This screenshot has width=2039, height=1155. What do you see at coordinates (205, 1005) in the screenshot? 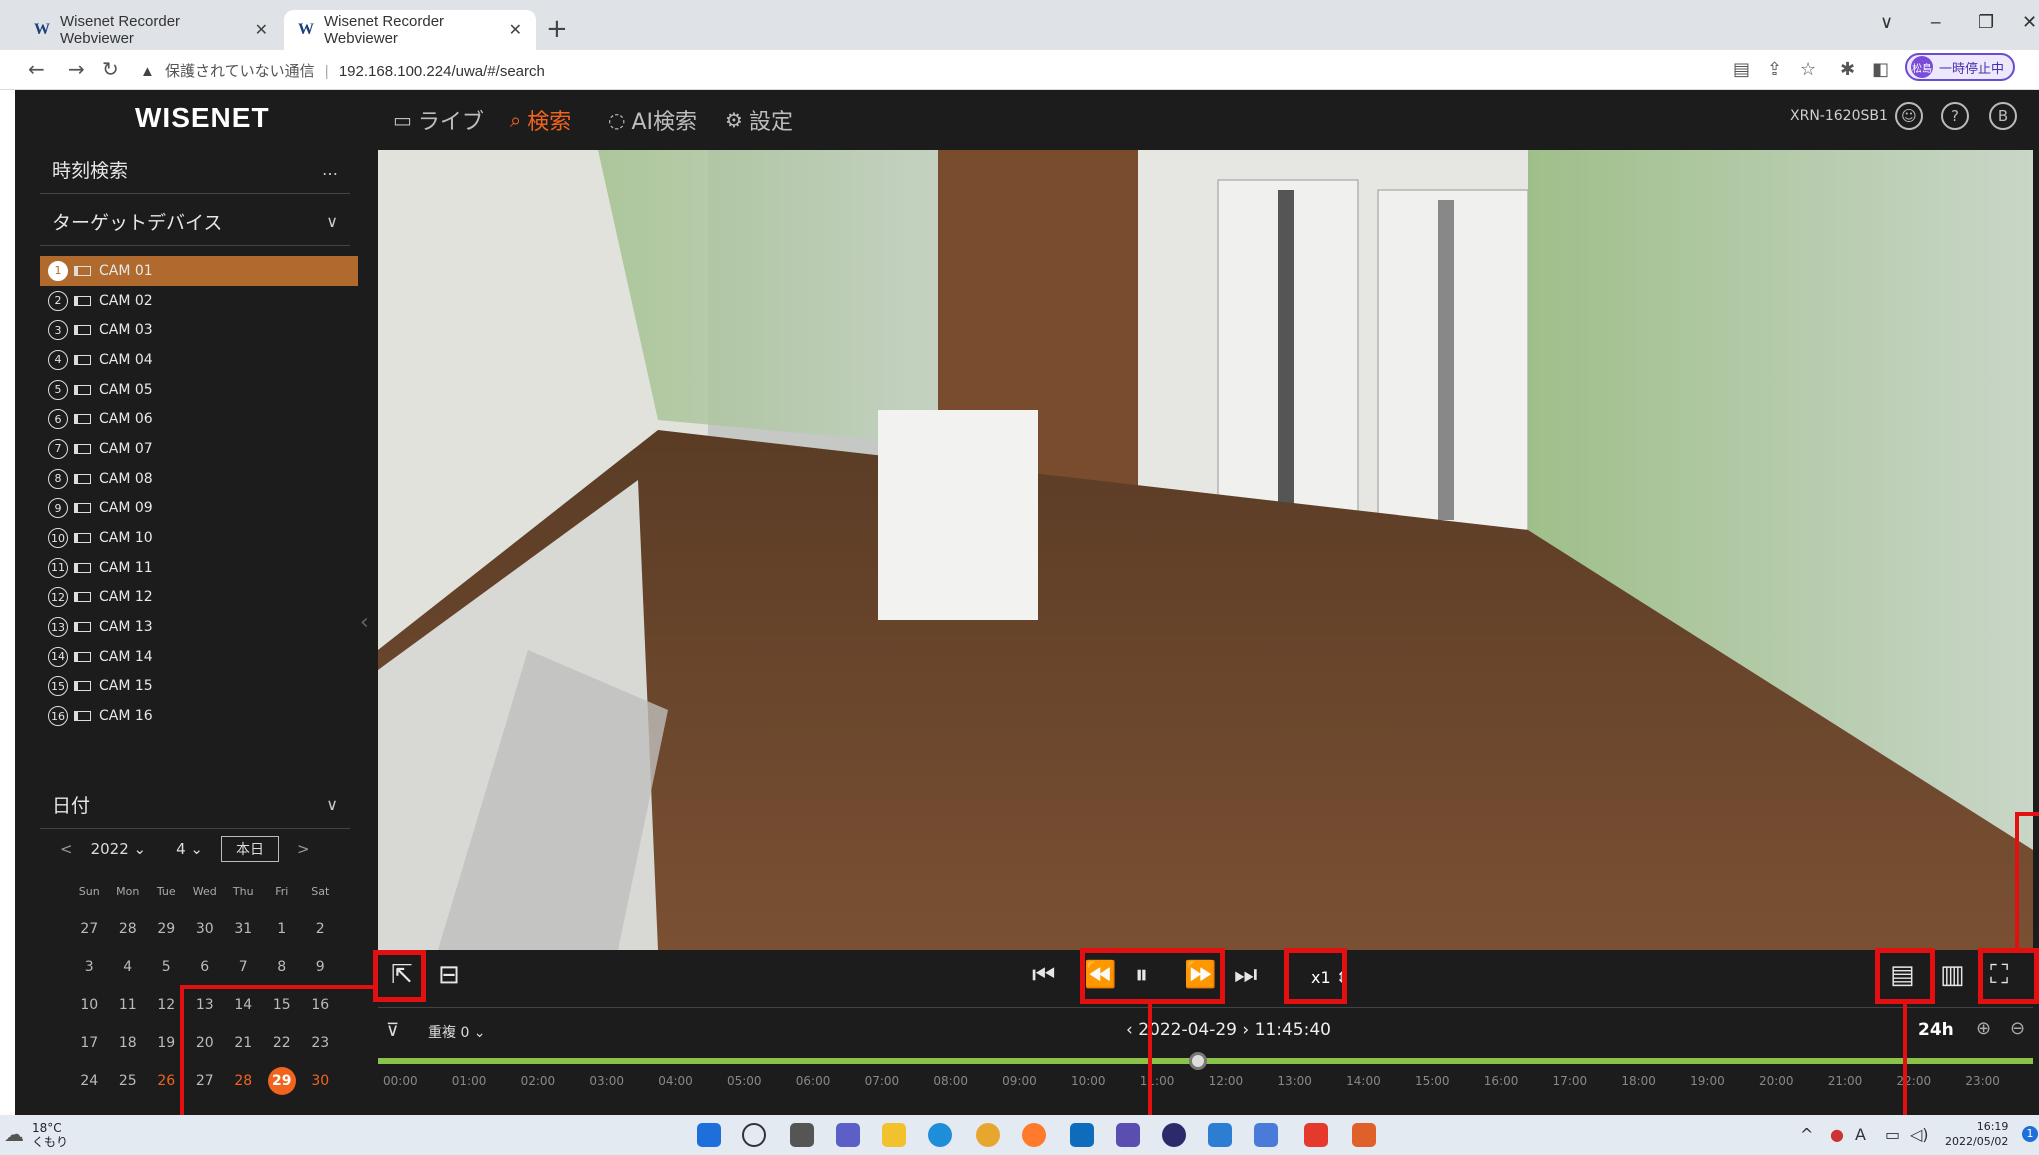
I see `calendar-day: 13` at bounding box center [205, 1005].